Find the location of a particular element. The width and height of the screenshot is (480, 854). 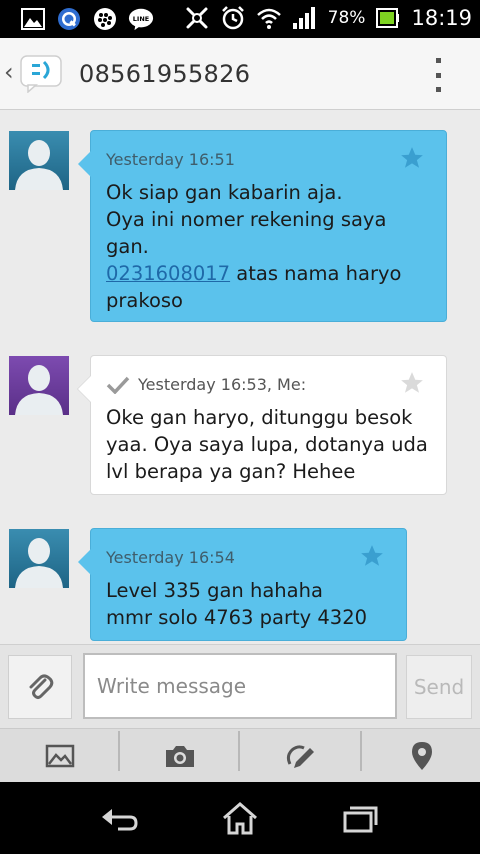

bbm-icon is located at coordinates (105, 19).